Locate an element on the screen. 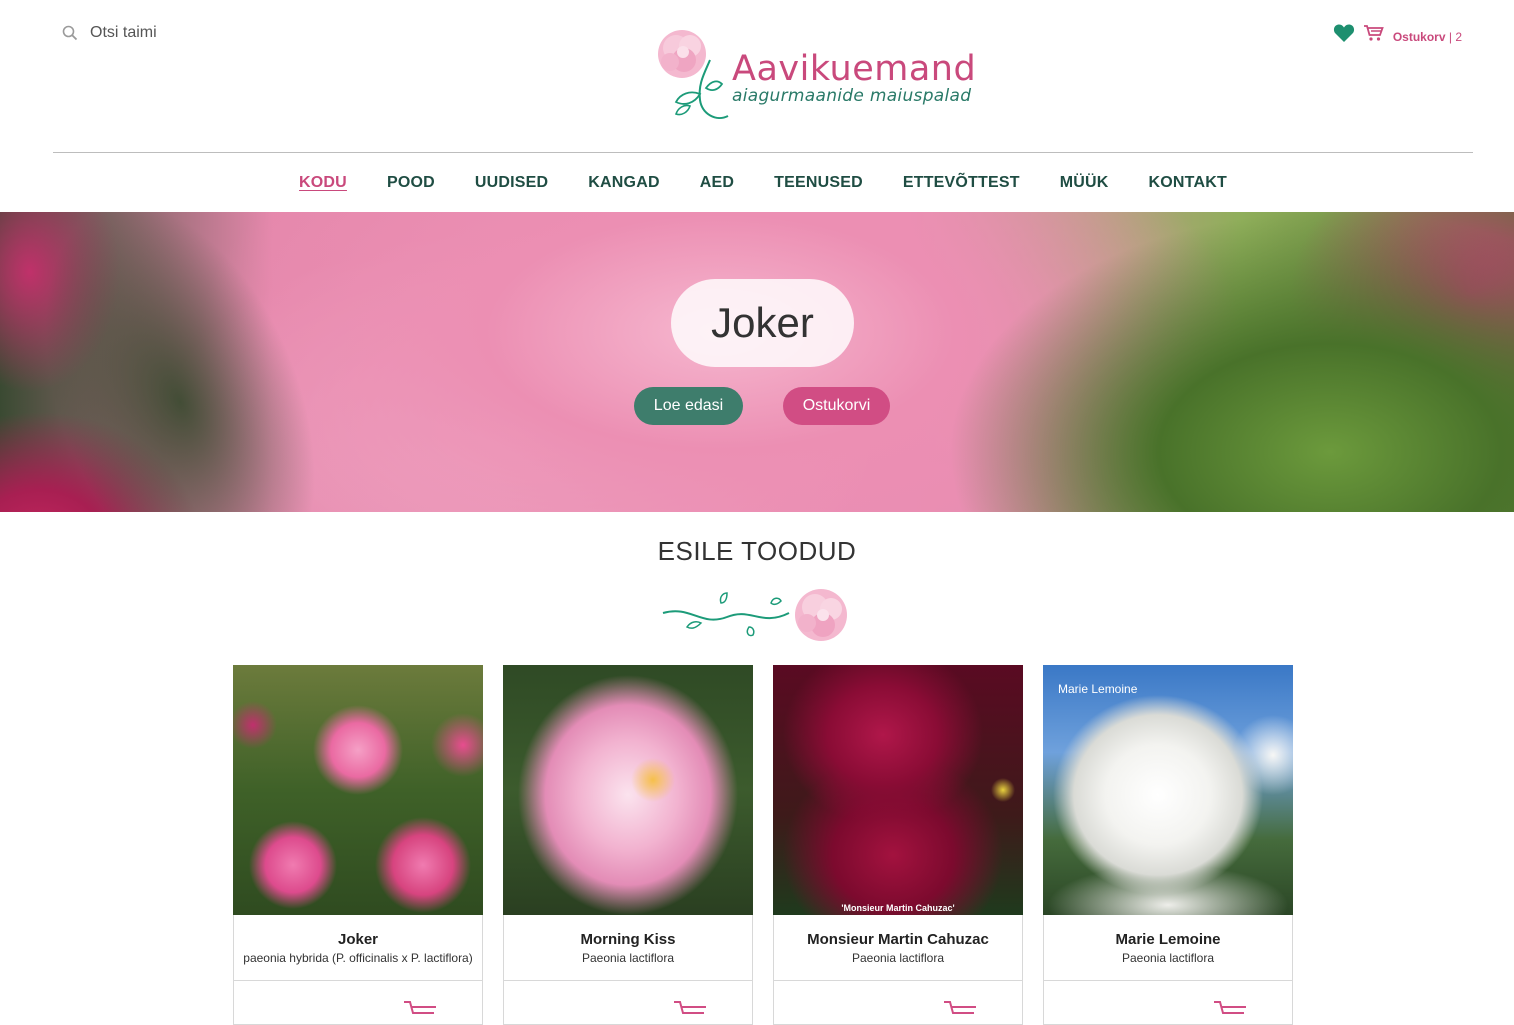 The width and height of the screenshot is (1514, 1025). product-image: Marie Lemoine is located at coordinates (1168, 790).